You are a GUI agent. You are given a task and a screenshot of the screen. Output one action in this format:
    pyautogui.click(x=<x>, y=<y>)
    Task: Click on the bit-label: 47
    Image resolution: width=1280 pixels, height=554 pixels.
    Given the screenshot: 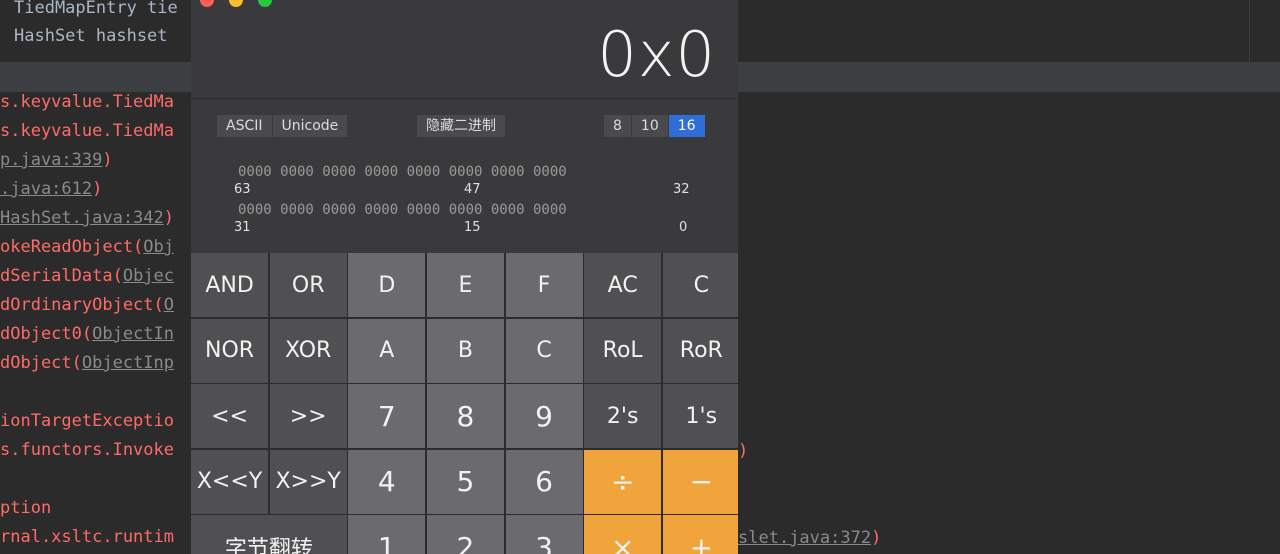 What is the action you would take?
    pyautogui.click(x=472, y=189)
    